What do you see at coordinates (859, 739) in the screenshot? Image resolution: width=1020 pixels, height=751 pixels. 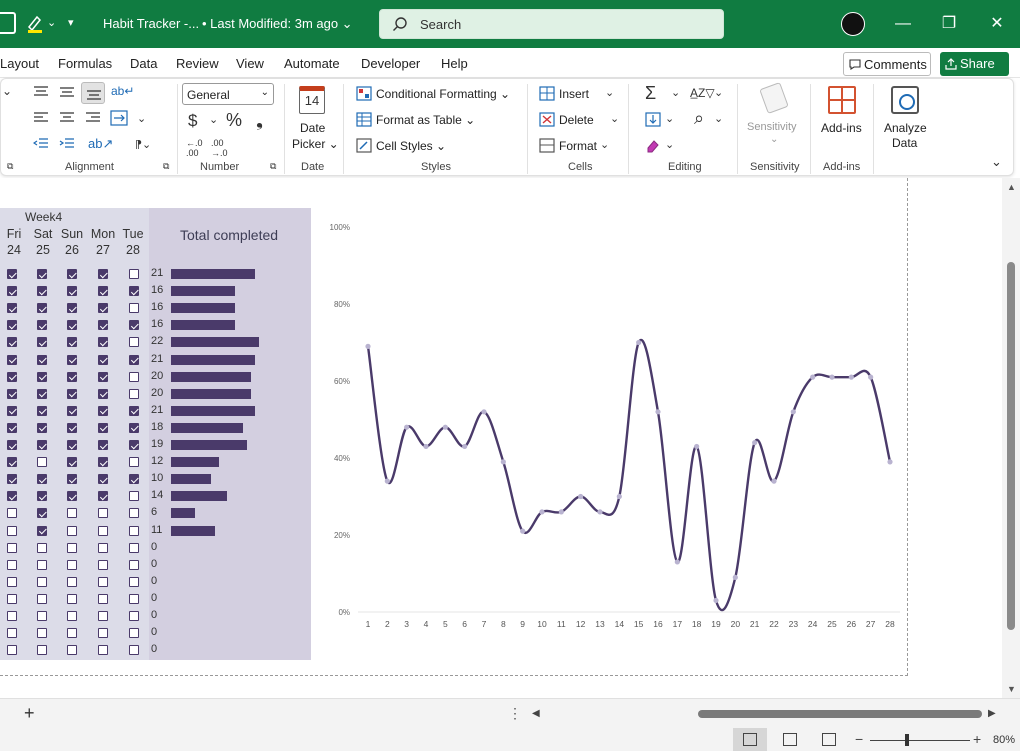 I see `zoom-out-icon: −` at bounding box center [859, 739].